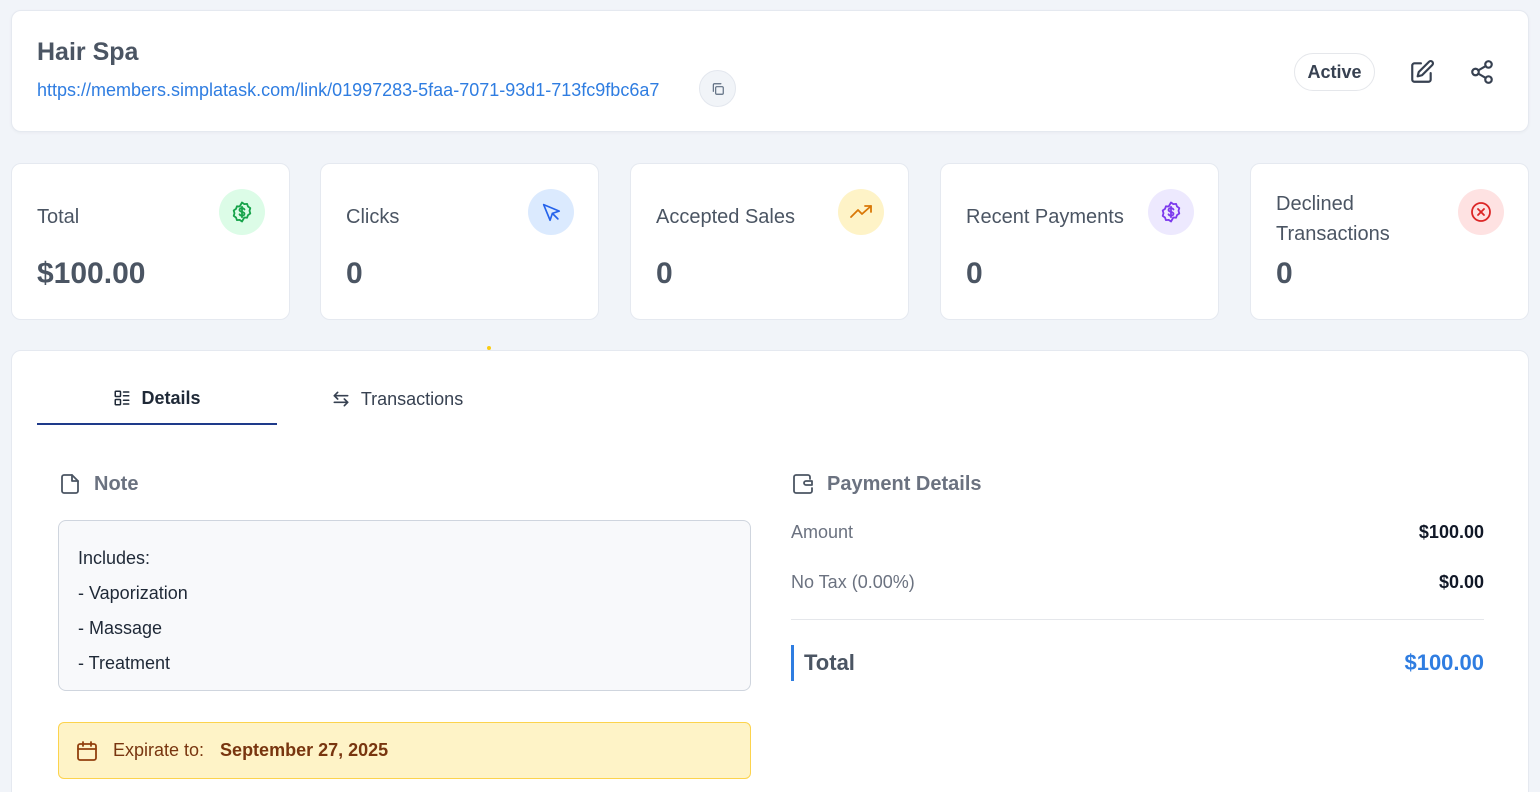 This screenshot has height=792, width=1540. I want to click on stat-value: $100.00, so click(91, 273).